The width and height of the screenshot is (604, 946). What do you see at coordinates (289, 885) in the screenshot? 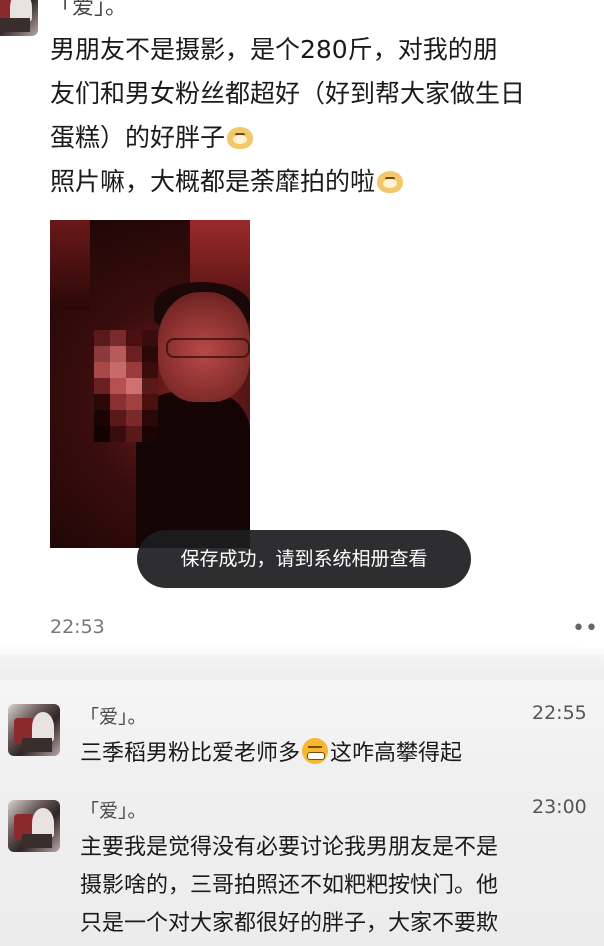
I see `comment-line-2: 摄影啥的，三哥拍照还不如粑粑按快门。他` at bounding box center [289, 885].